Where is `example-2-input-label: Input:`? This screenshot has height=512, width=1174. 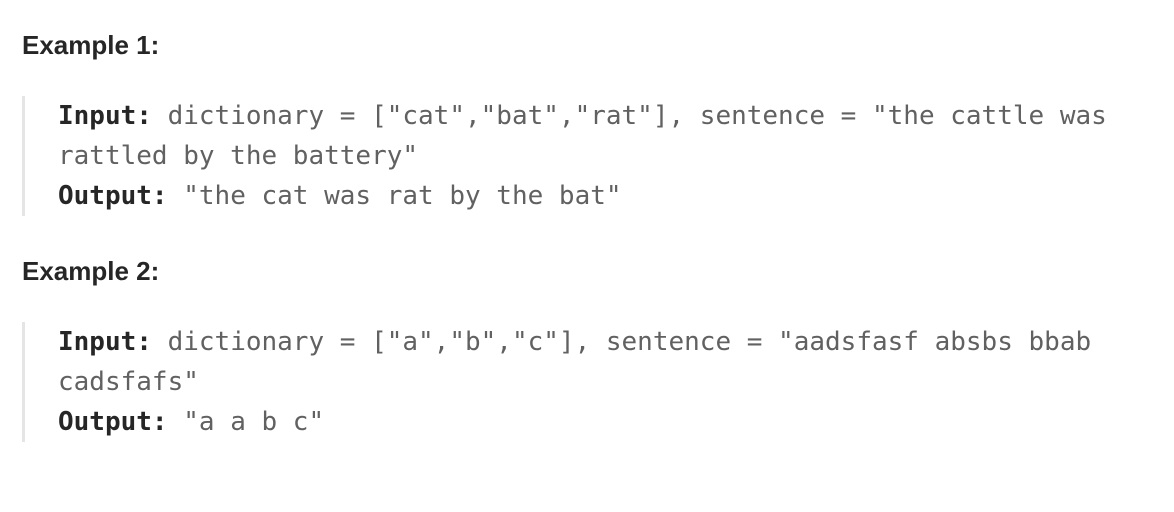
example-2-input-label: Input: is located at coordinates (105, 342).